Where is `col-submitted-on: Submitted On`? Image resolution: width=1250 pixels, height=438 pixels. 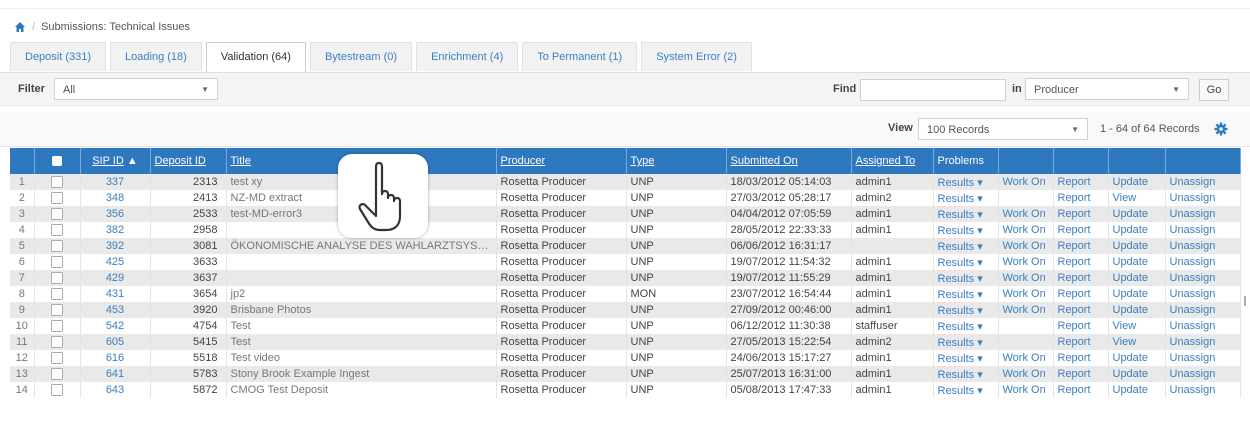
col-submitted-on: Submitted On is located at coordinates (789, 161).